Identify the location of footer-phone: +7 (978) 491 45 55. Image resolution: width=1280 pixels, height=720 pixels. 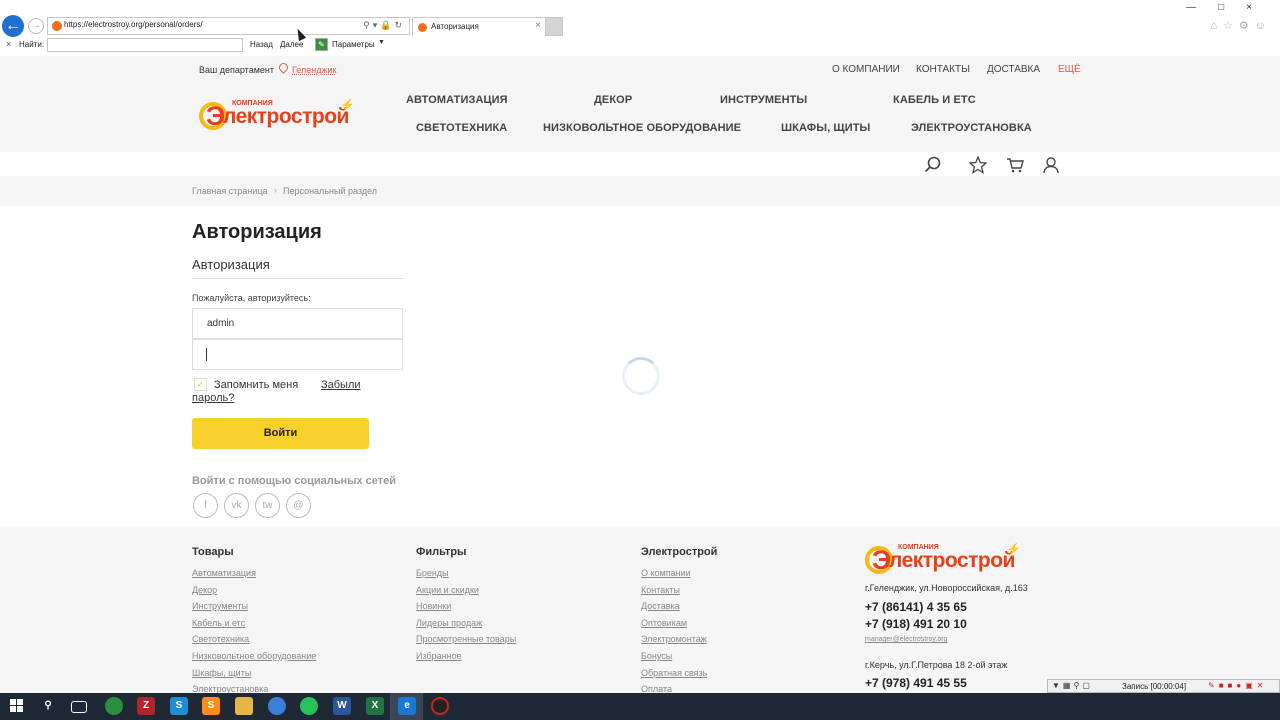
(916, 683).